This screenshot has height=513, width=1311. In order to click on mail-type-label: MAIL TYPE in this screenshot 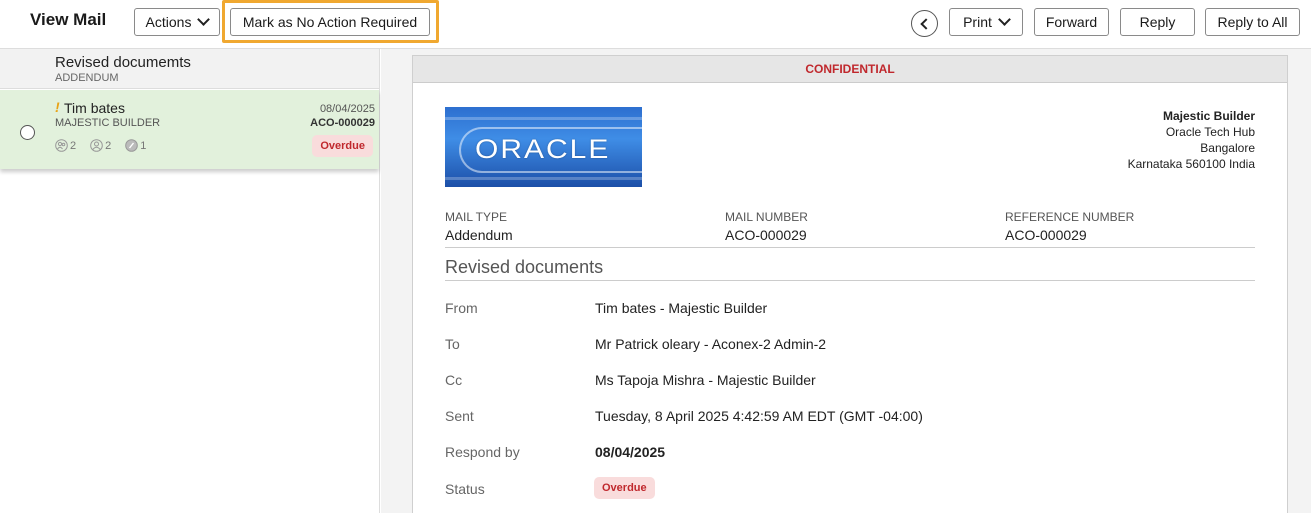, I will do `click(476, 217)`.